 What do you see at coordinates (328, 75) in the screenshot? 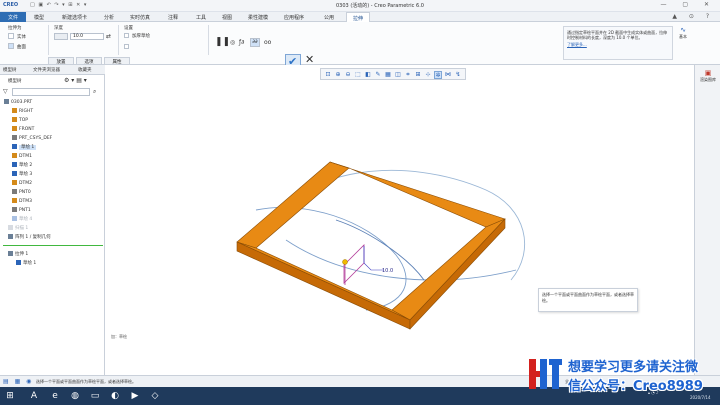
I see `refit-icon: ⊡` at bounding box center [328, 75].